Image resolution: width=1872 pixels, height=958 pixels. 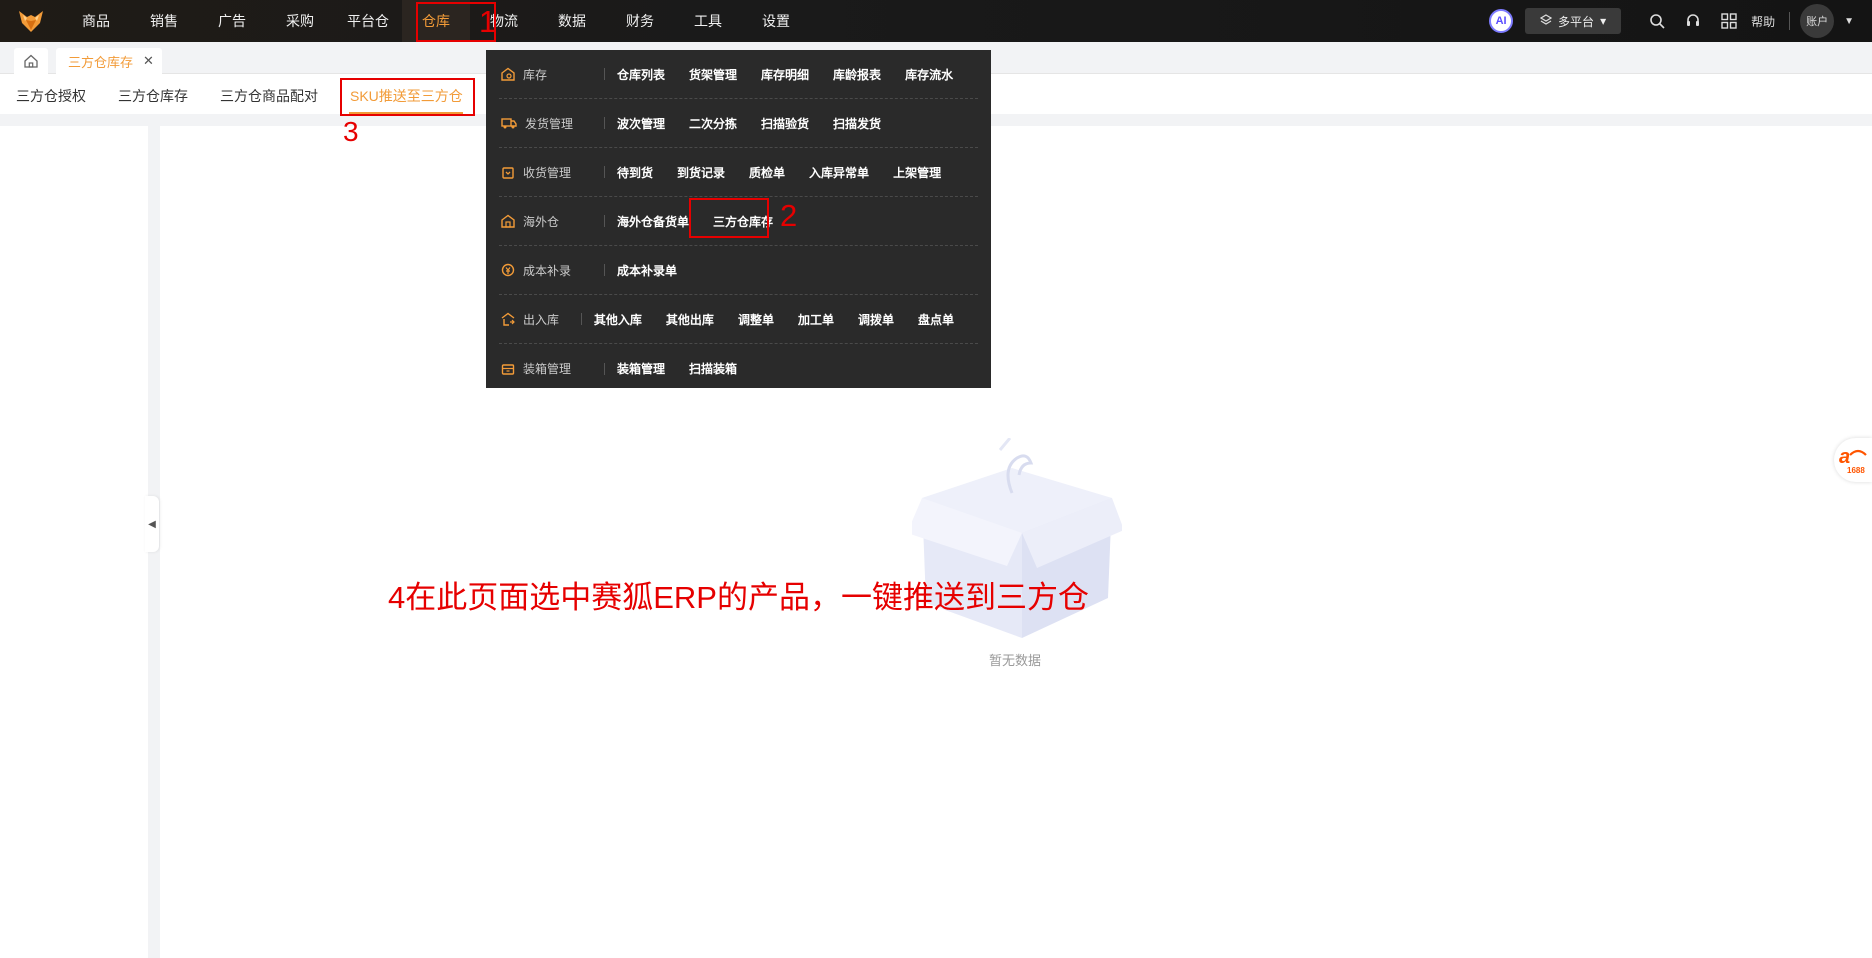 I want to click on search-icon, so click(x=1657, y=21).